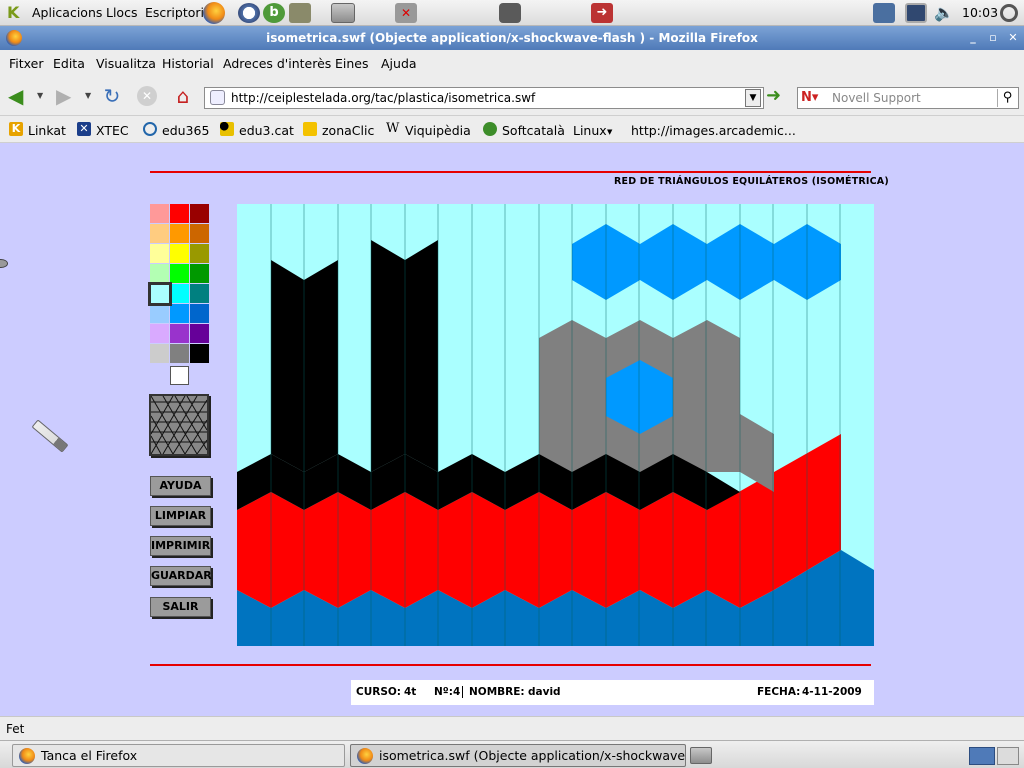 The image size is (1024, 768). Describe the element at coordinates (179, 375) in the screenshot. I see `white-swatch` at that location.